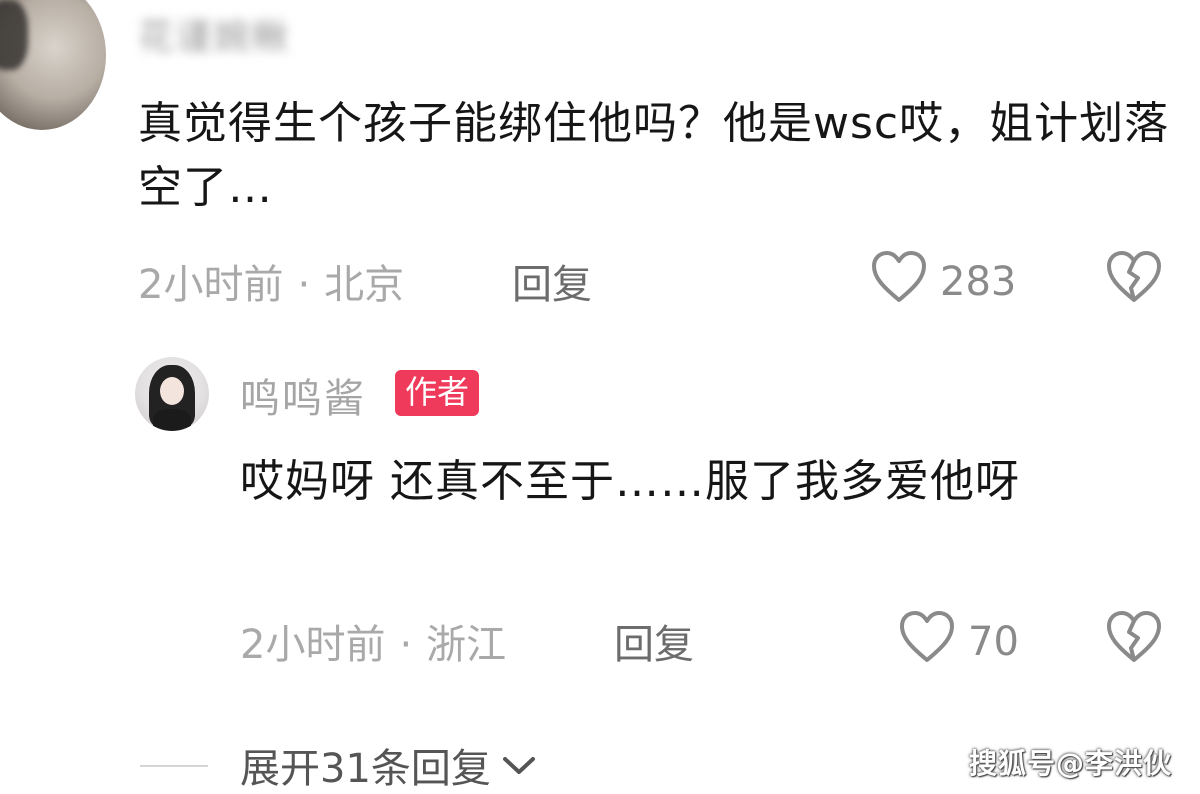 The width and height of the screenshot is (1200, 794). Describe the element at coordinates (214, 34) in the screenshot. I see `commenter-username: 花谨婉楸` at that location.